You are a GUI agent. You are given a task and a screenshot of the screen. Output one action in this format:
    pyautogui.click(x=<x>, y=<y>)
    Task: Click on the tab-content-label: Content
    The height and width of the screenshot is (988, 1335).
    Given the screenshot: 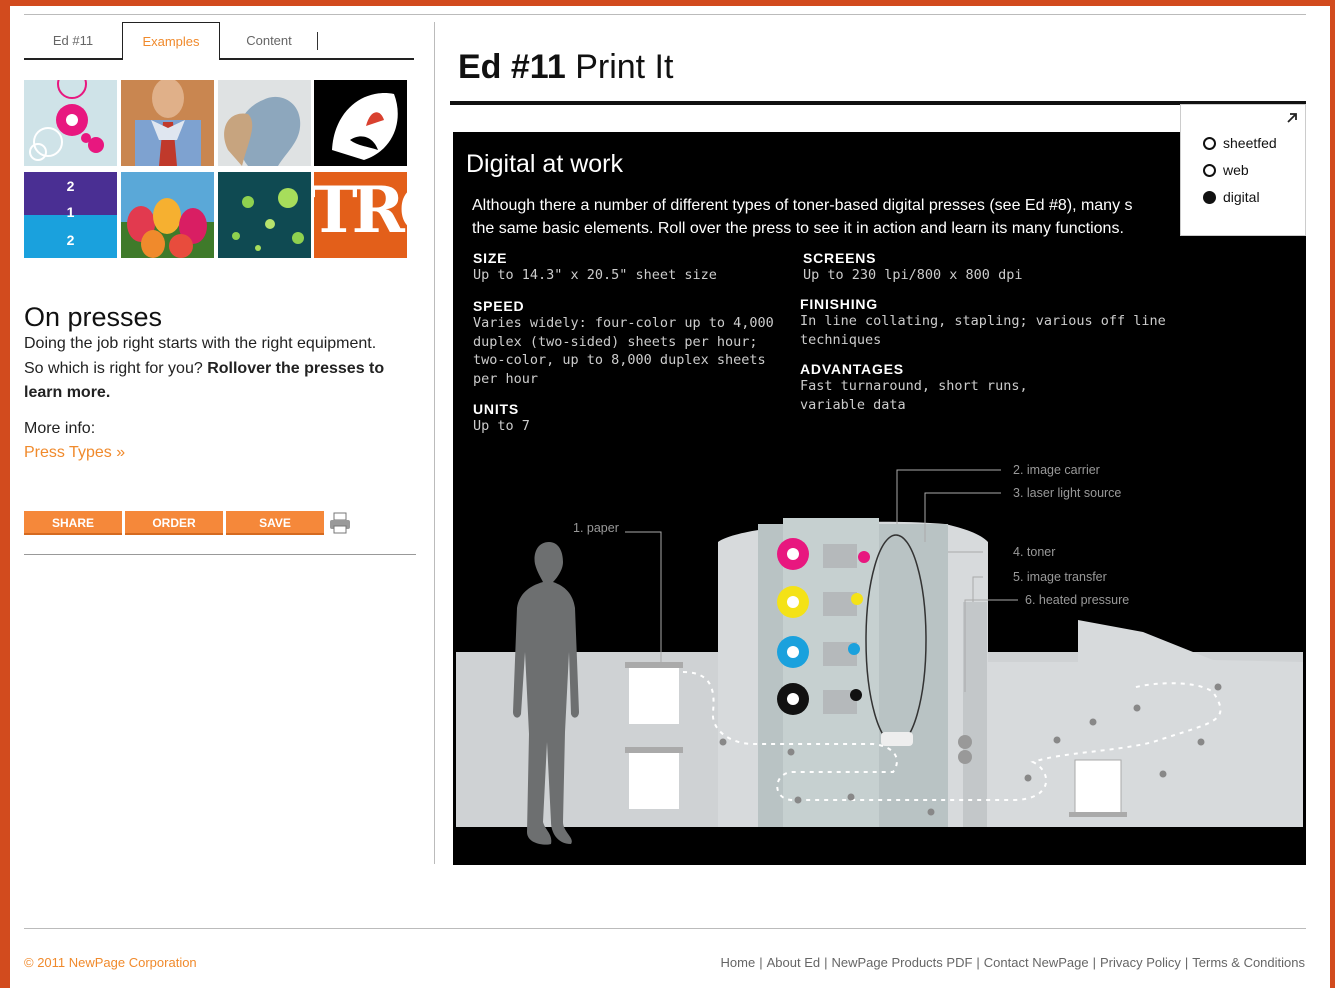 What is the action you would take?
    pyautogui.click(x=269, y=40)
    